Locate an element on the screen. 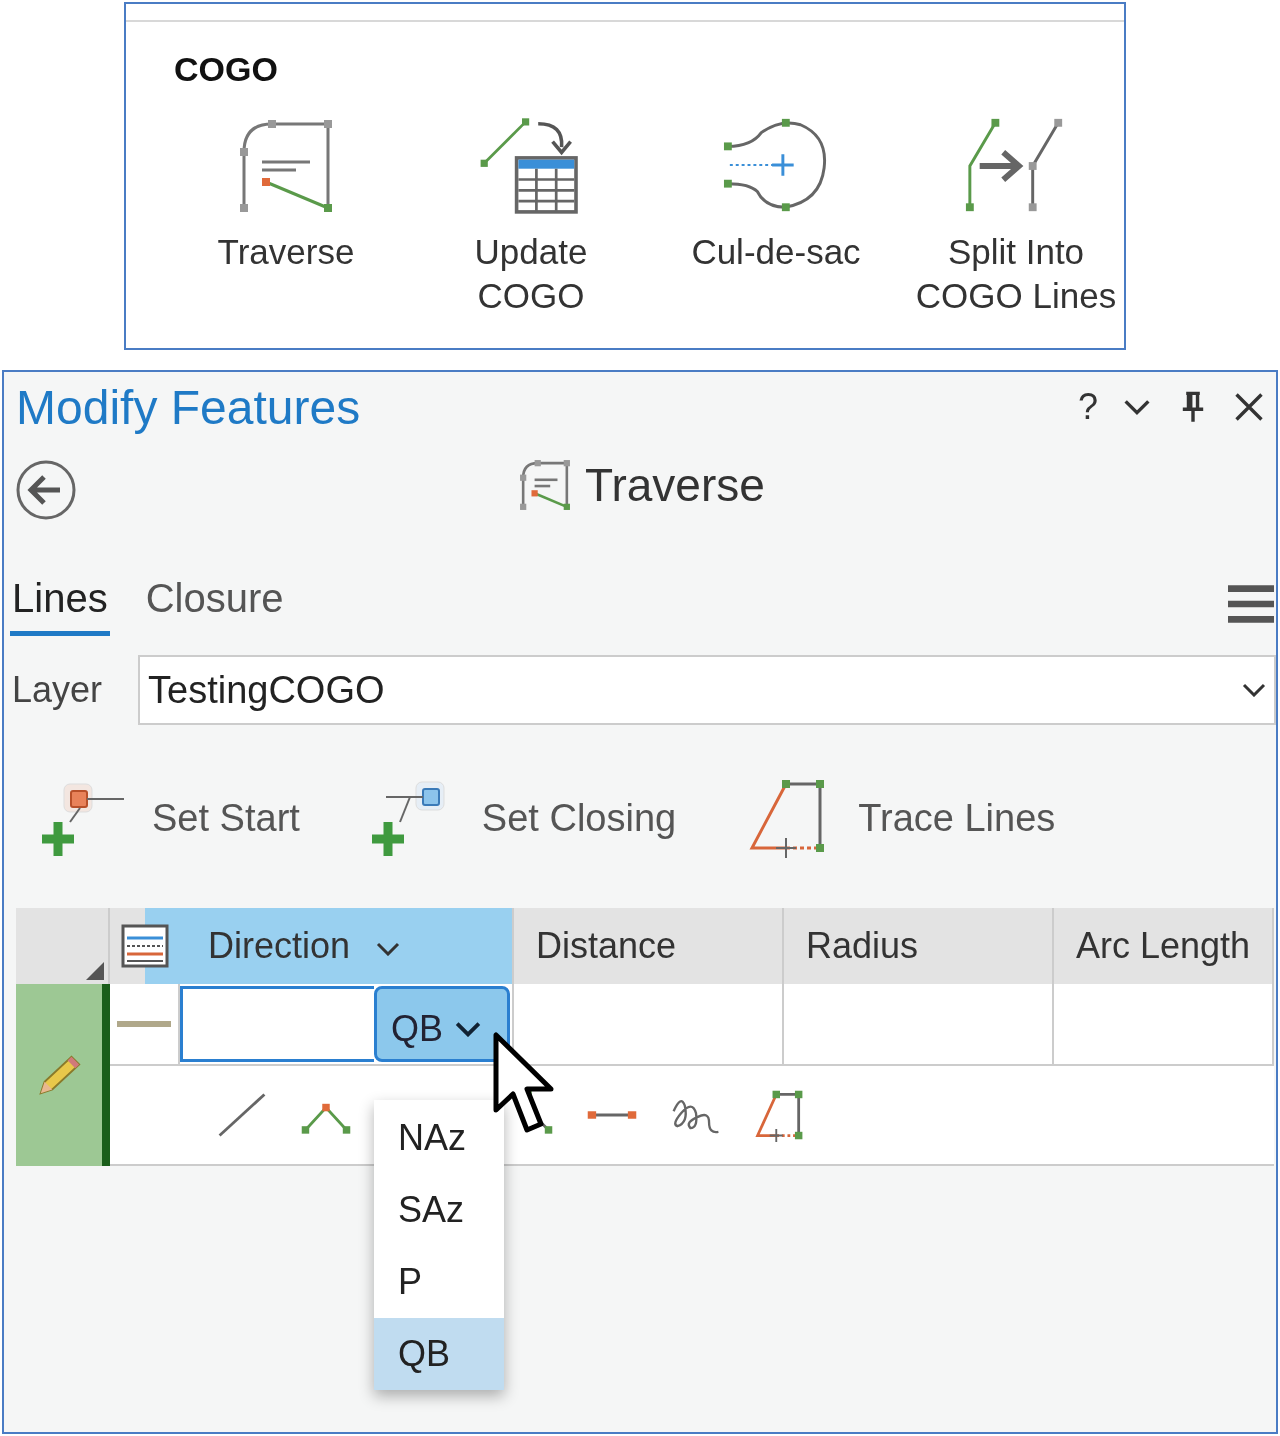  unit-option: SAz is located at coordinates (439, 1210).